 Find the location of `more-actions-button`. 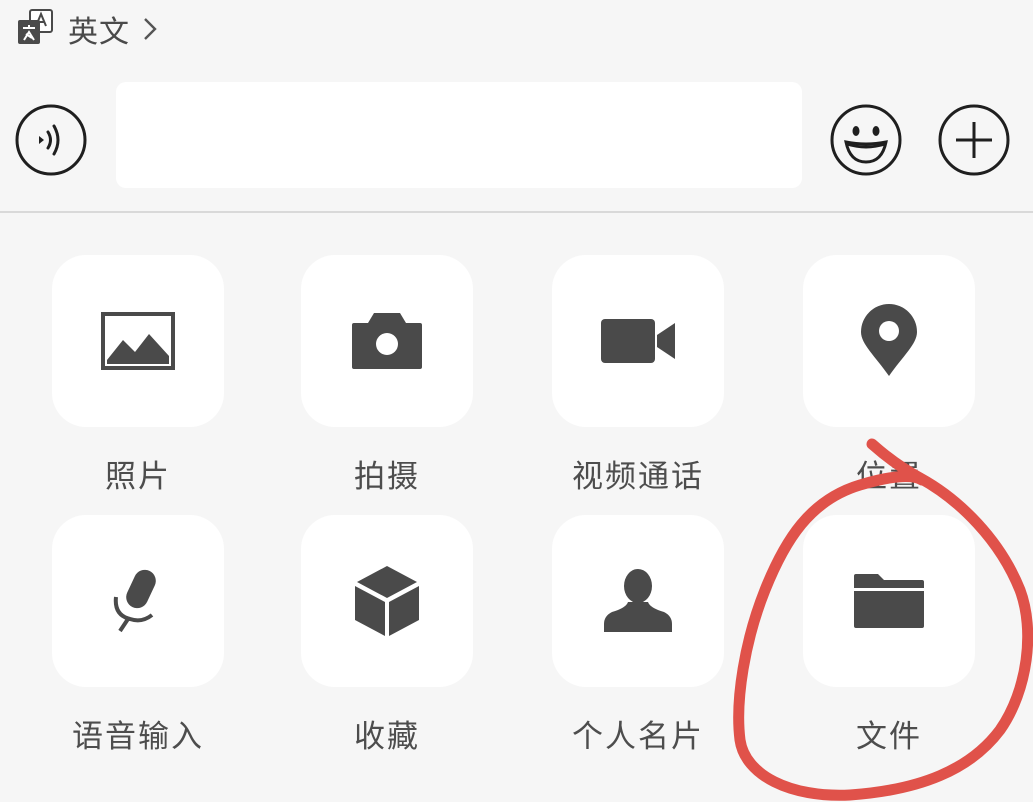

more-actions-button is located at coordinates (974, 140).